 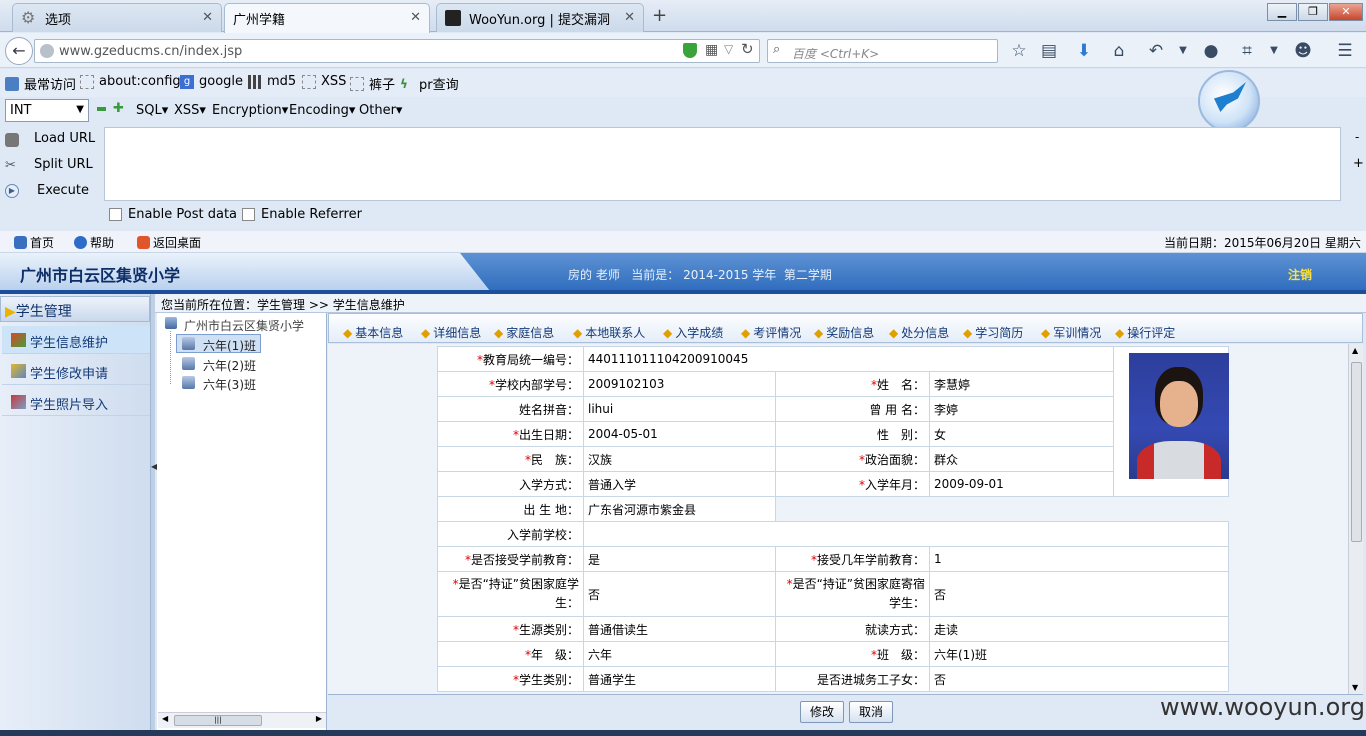 What do you see at coordinates (429, 84) in the screenshot?
I see `bookmark-pr-query: ϟ pr查询` at bounding box center [429, 84].